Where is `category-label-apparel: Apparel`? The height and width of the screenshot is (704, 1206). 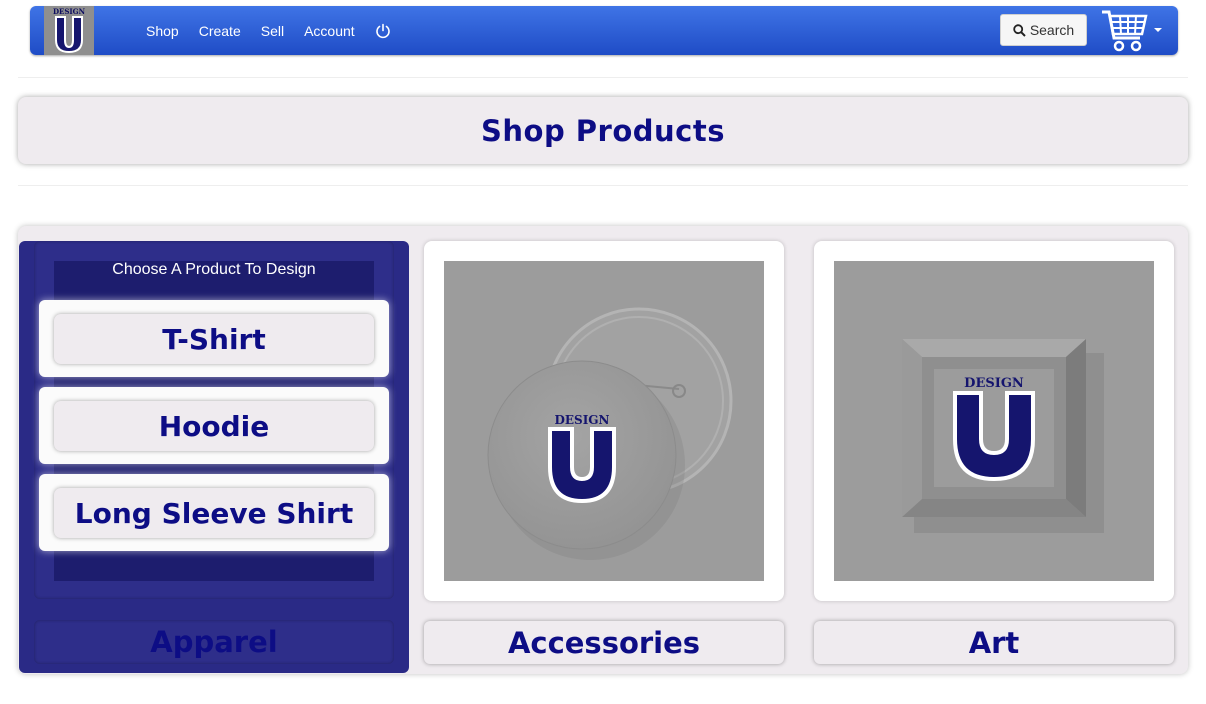
category-label-apparel: Apparel is located at coordinates (214, 642).